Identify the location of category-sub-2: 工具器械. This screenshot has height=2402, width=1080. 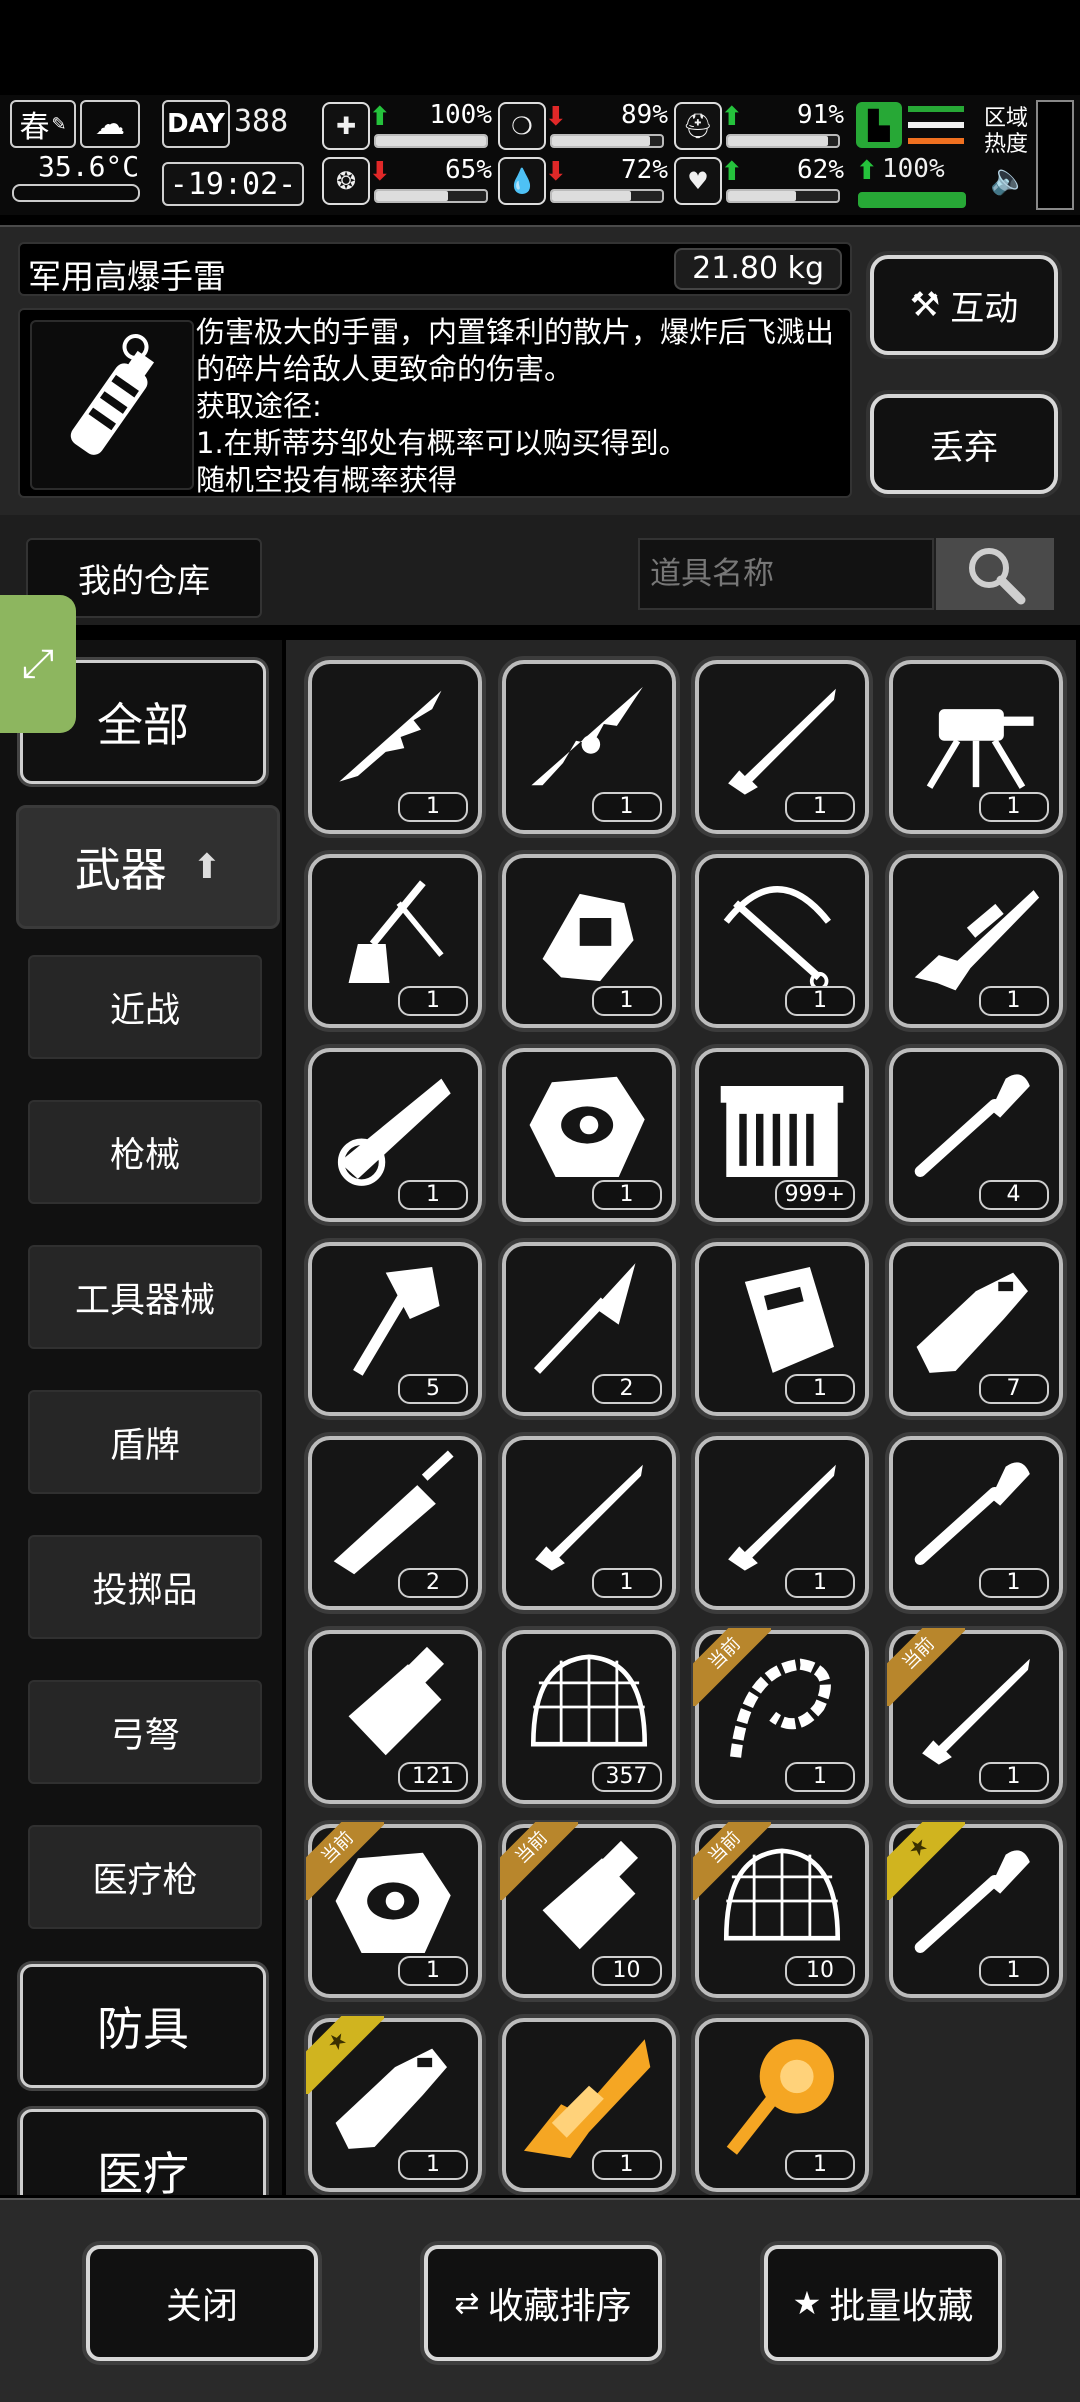
(145, 1297).